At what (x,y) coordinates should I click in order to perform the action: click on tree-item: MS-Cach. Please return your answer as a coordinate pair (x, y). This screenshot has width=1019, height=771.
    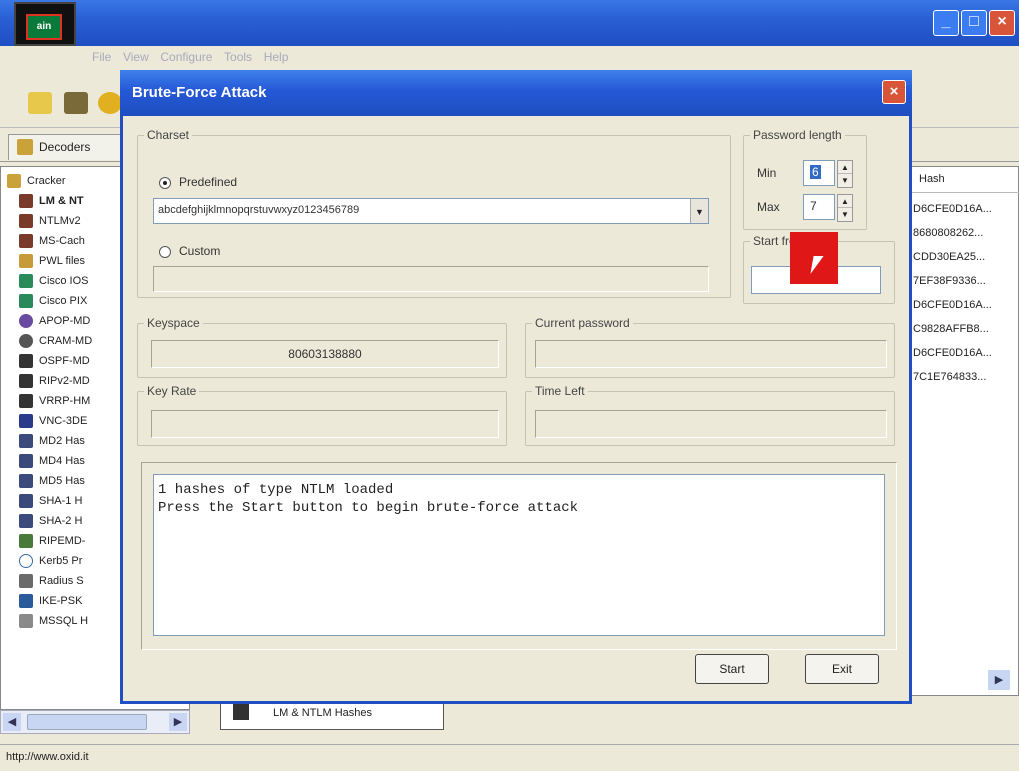
    Looking at the image, I should click on (52, 241).